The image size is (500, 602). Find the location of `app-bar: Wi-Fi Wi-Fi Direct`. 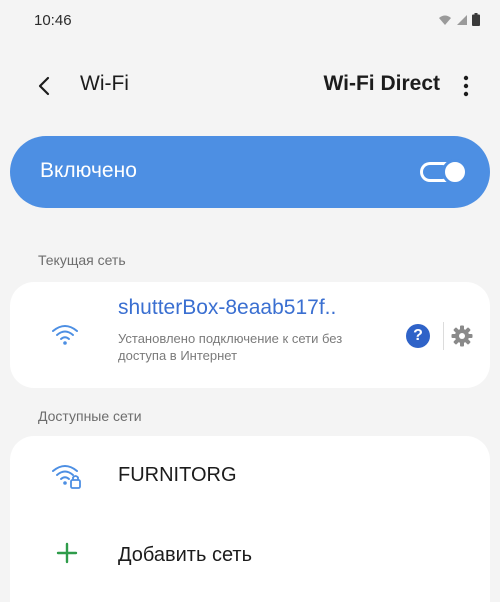

app-bar: Wi-Fi Wi-Fi Direct is located at coordinates (250, 86).